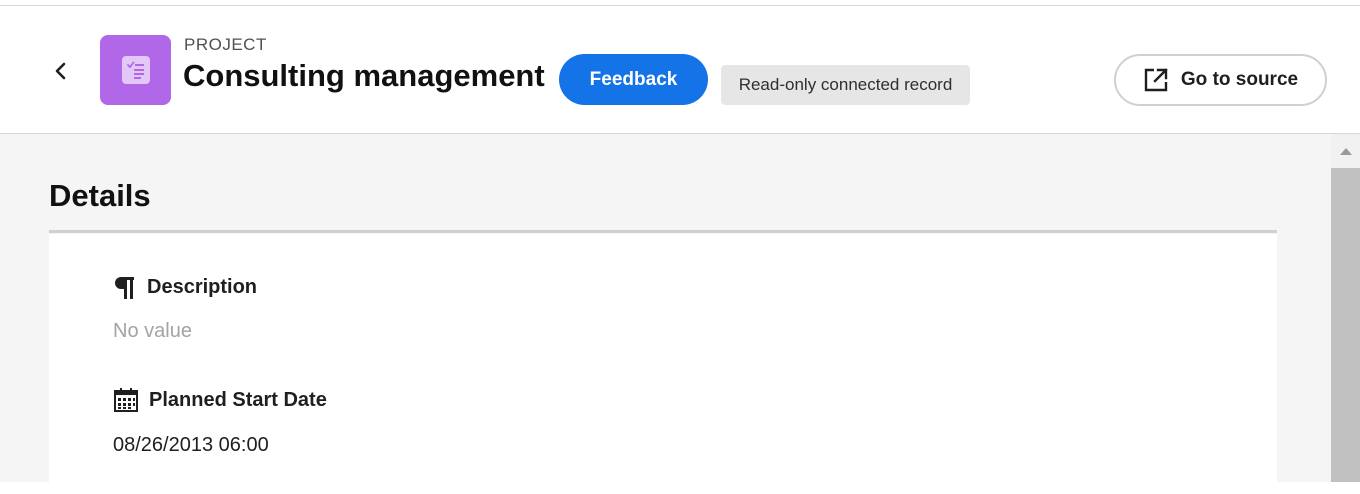  I want to click on project-icon, so click(135, 70).